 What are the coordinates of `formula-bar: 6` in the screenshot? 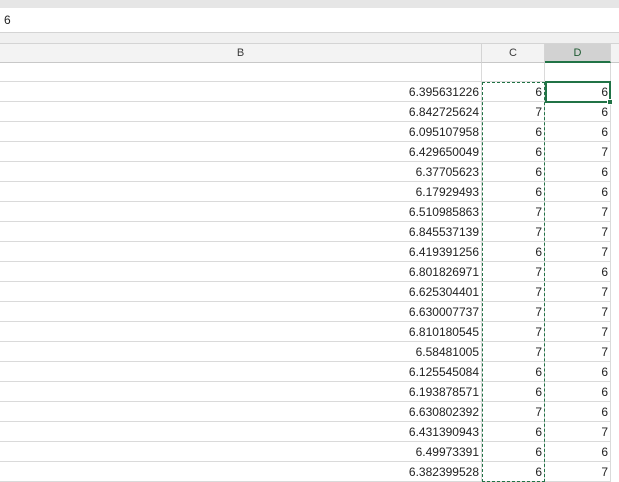 It's located at (309, 20).